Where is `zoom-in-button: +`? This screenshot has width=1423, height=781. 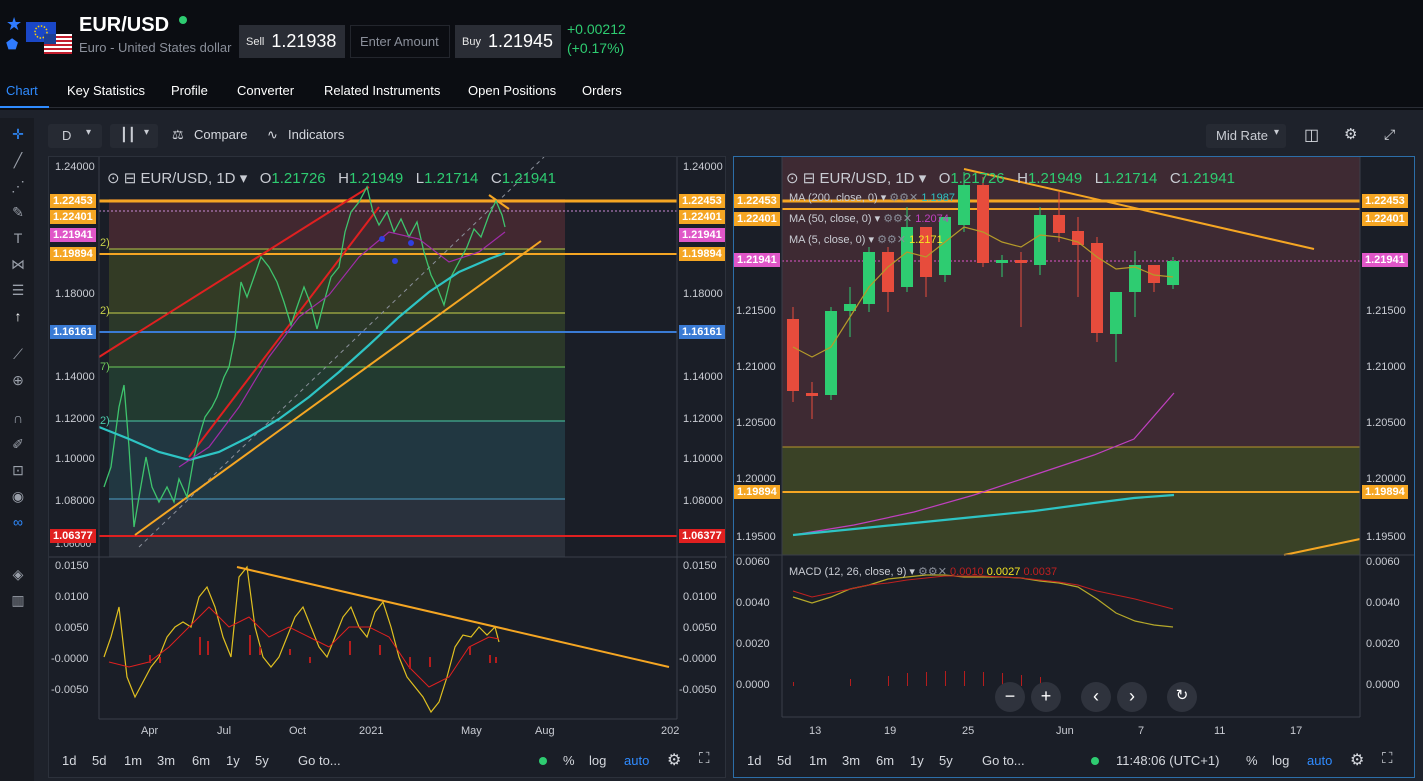
zoom-in-button: + is located at coordinates (1046, 697).